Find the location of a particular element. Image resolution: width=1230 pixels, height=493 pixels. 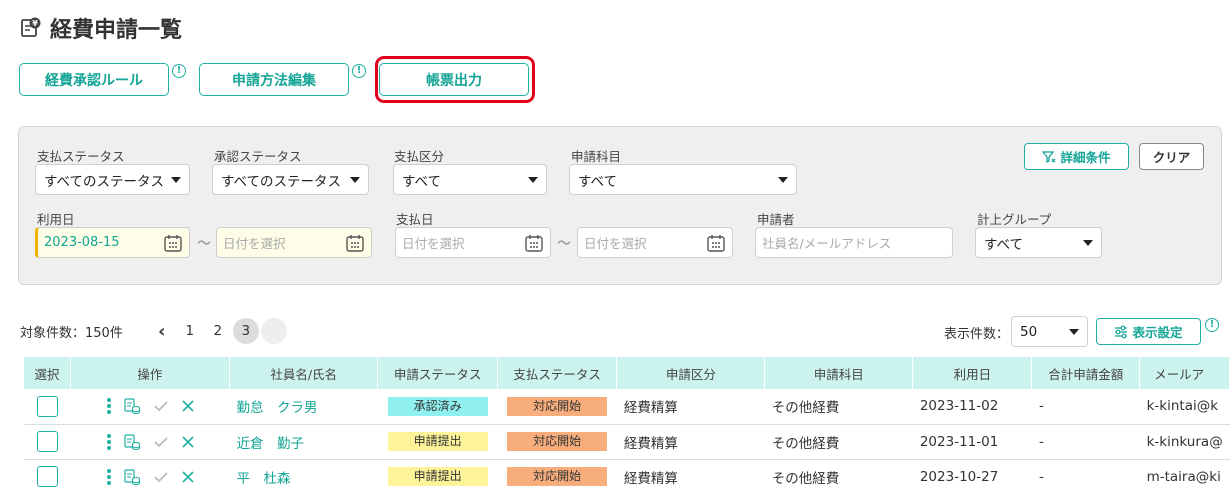

employee-name-link: 近倉 勤子 is located at coordinates (303, 442).